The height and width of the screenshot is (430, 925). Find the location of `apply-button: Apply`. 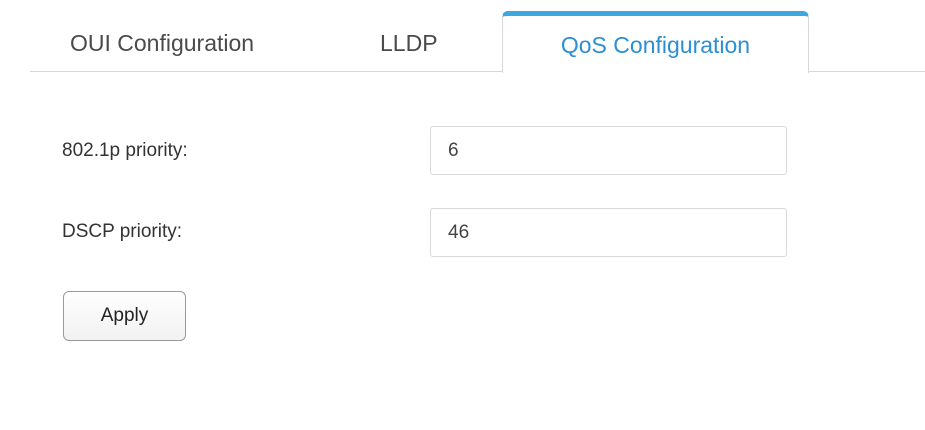

apply-button: Apply is located at coordinates (124, 316).